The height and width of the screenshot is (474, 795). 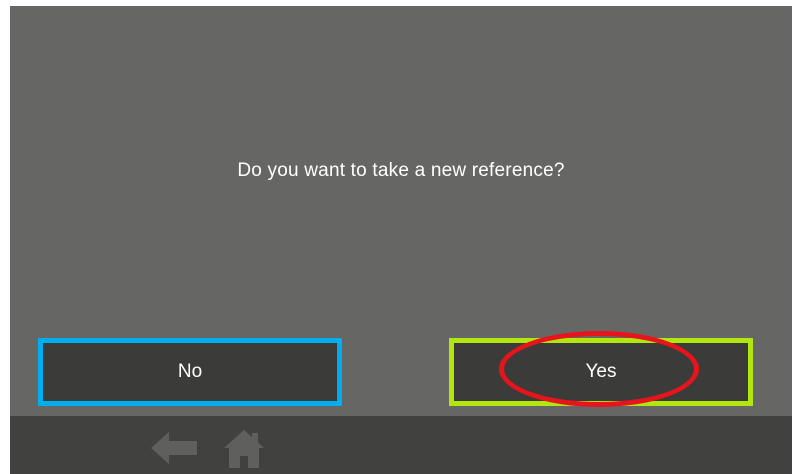 I want to click on no-button-label: No, so click(x=190, y=371).